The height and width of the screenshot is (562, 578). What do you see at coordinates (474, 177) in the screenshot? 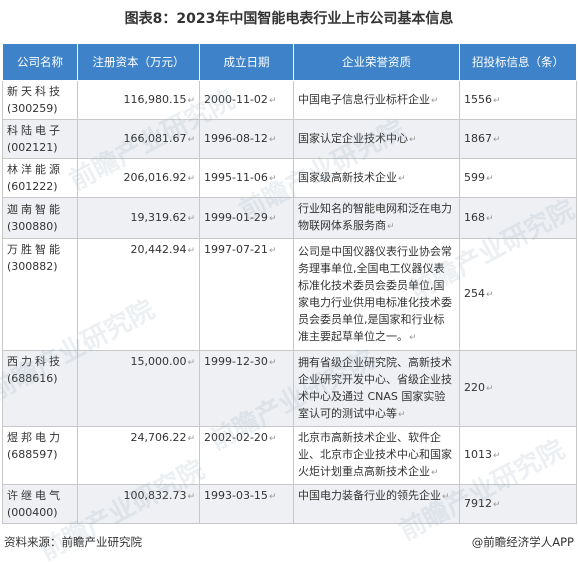
I see `bids-value: 599` at bounding box center [474, 177].